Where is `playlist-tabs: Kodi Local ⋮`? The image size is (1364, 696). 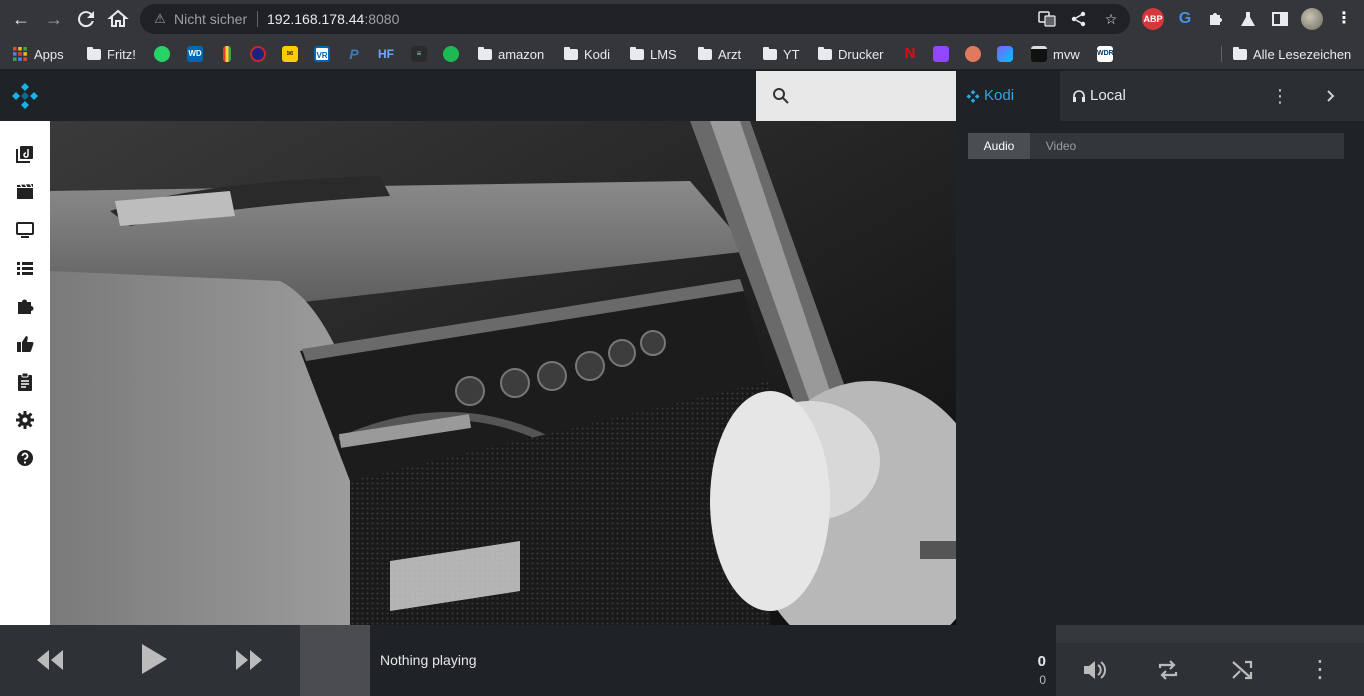 playlist-tabs: Kodi Local ⋮ is located at coordinates (1160, 96).